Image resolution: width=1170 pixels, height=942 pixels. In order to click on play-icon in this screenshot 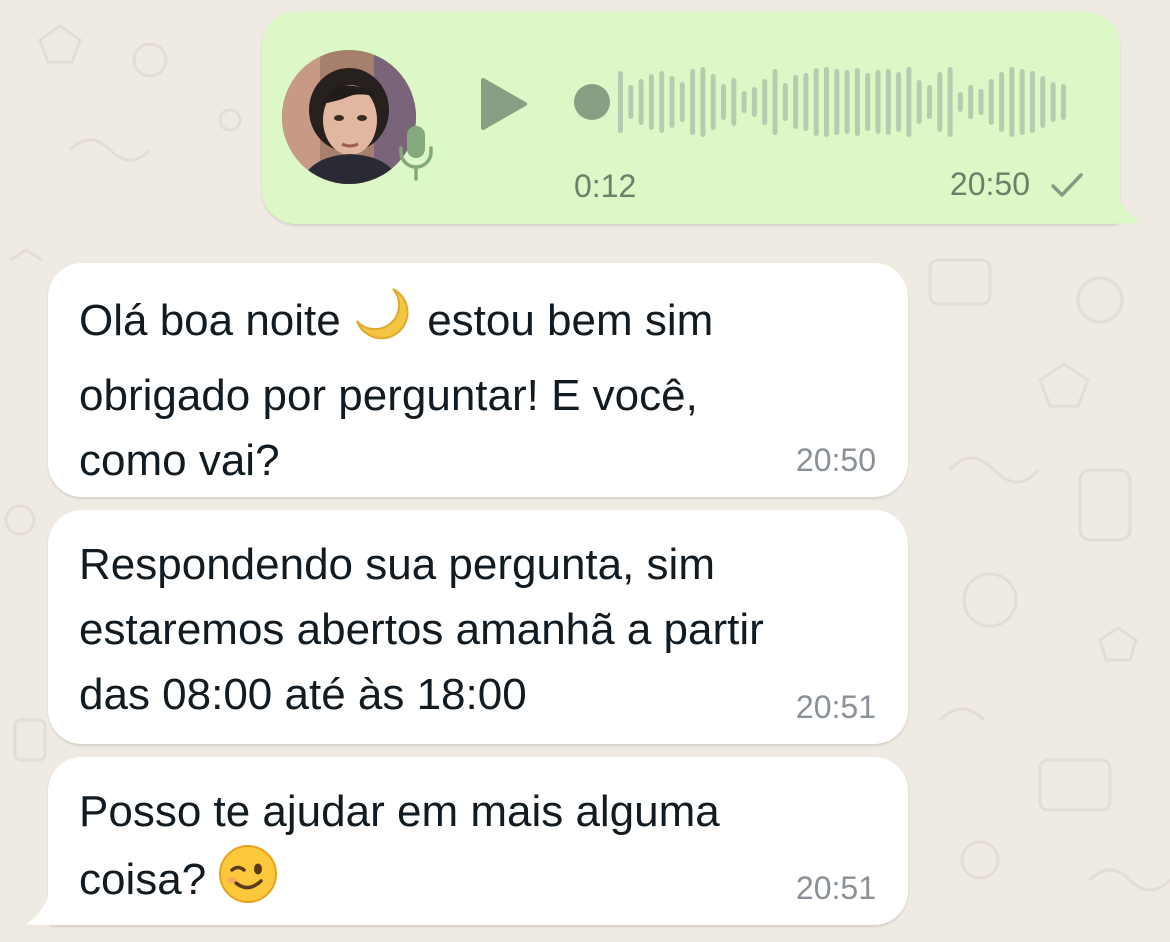, I will do `click(504, 104)`.